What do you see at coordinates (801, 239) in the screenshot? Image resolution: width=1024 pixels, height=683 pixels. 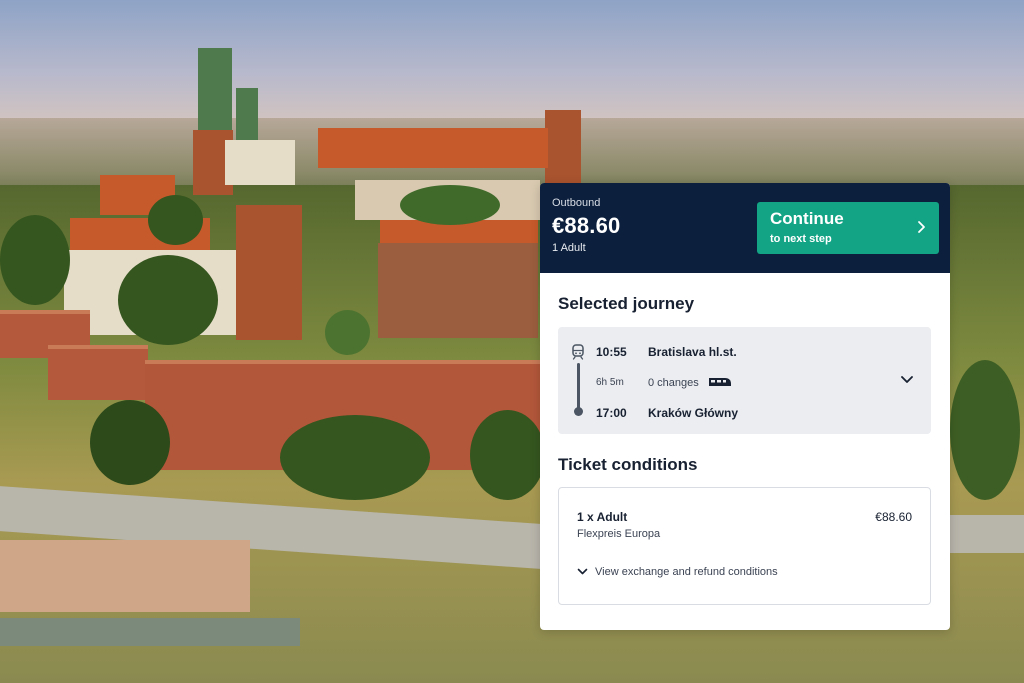 I see `continue-sublabel: to next step` at bounding box center [801, 239].